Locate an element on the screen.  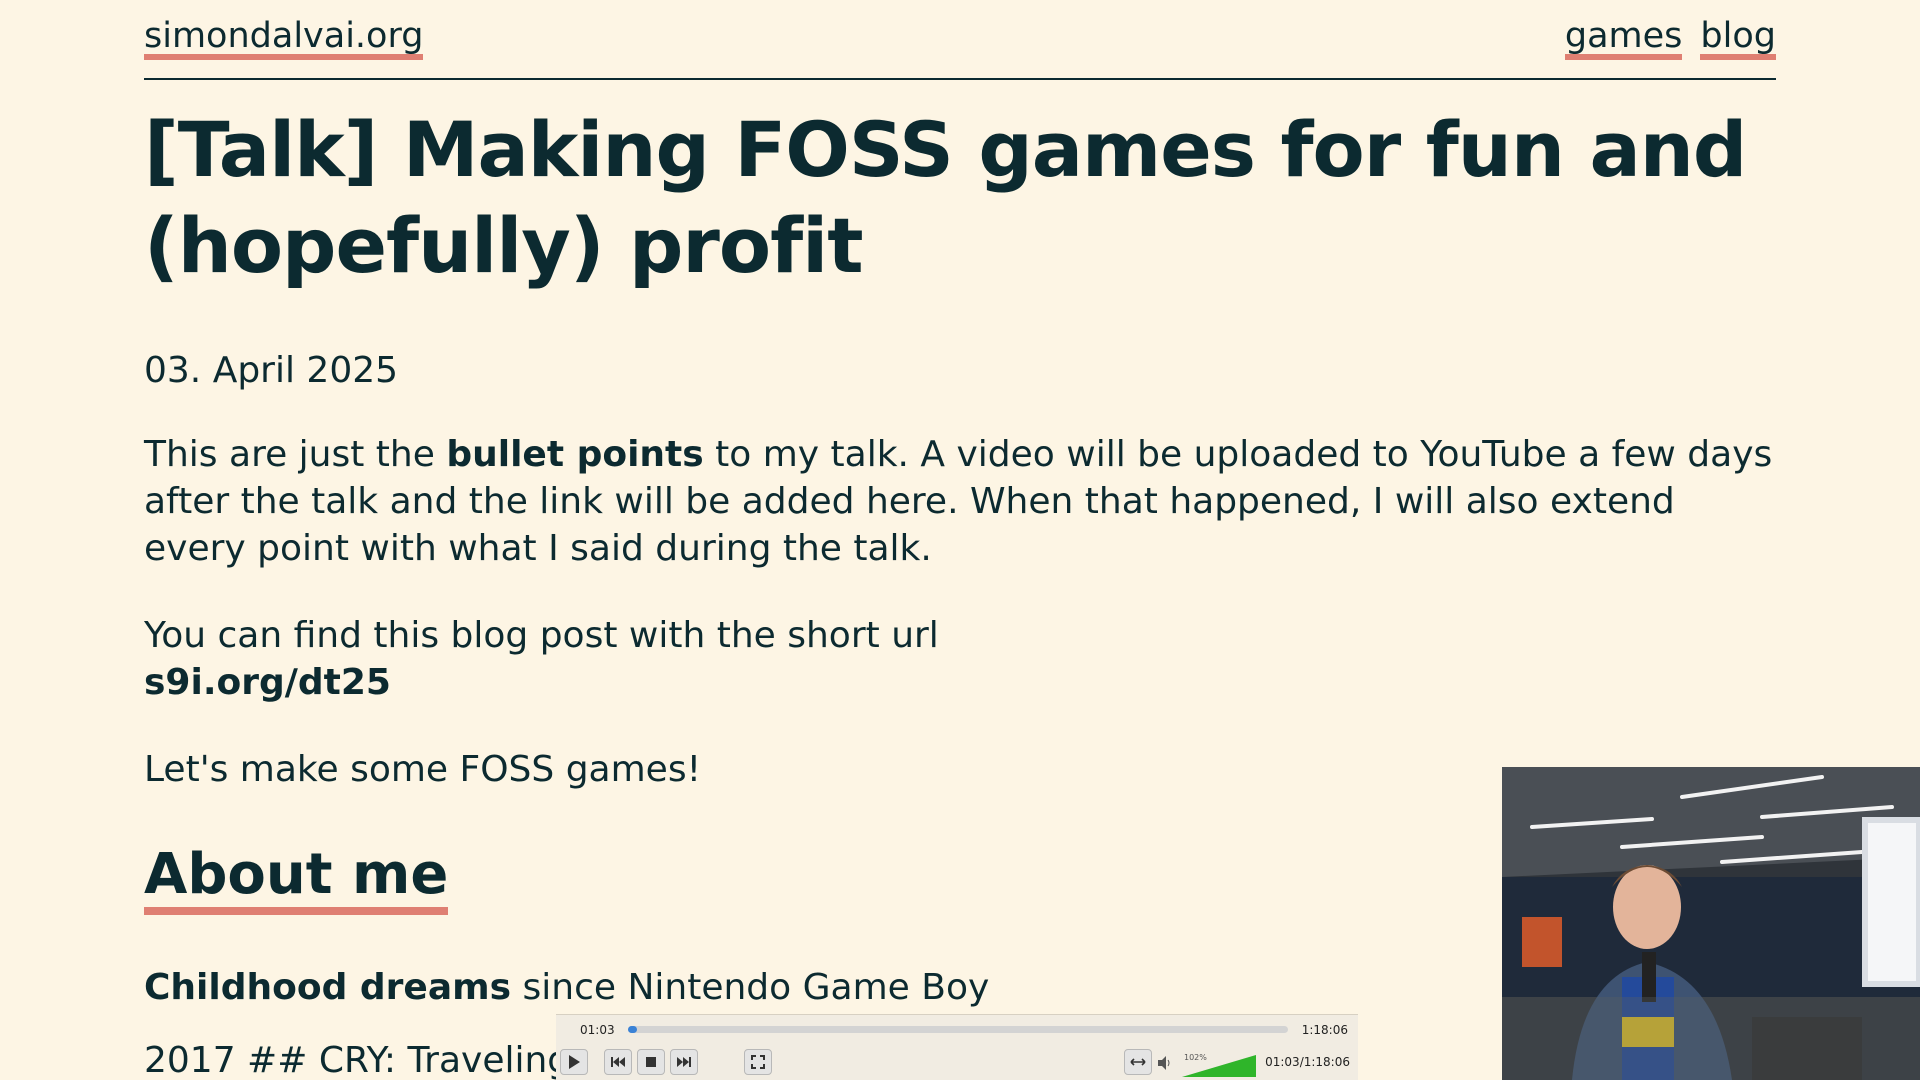
webcam-overlay is located at coordinates (1711, 923).